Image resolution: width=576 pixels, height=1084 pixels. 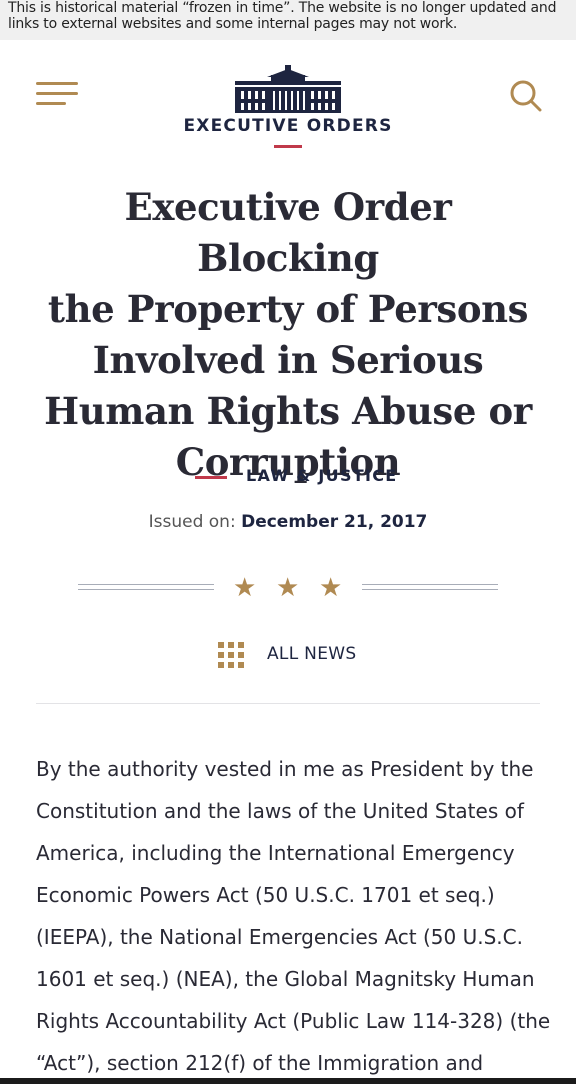 What do you see at coordinates (525, 95) in the screenshot?
I see `search-icon` at bounding box center [525, 95].